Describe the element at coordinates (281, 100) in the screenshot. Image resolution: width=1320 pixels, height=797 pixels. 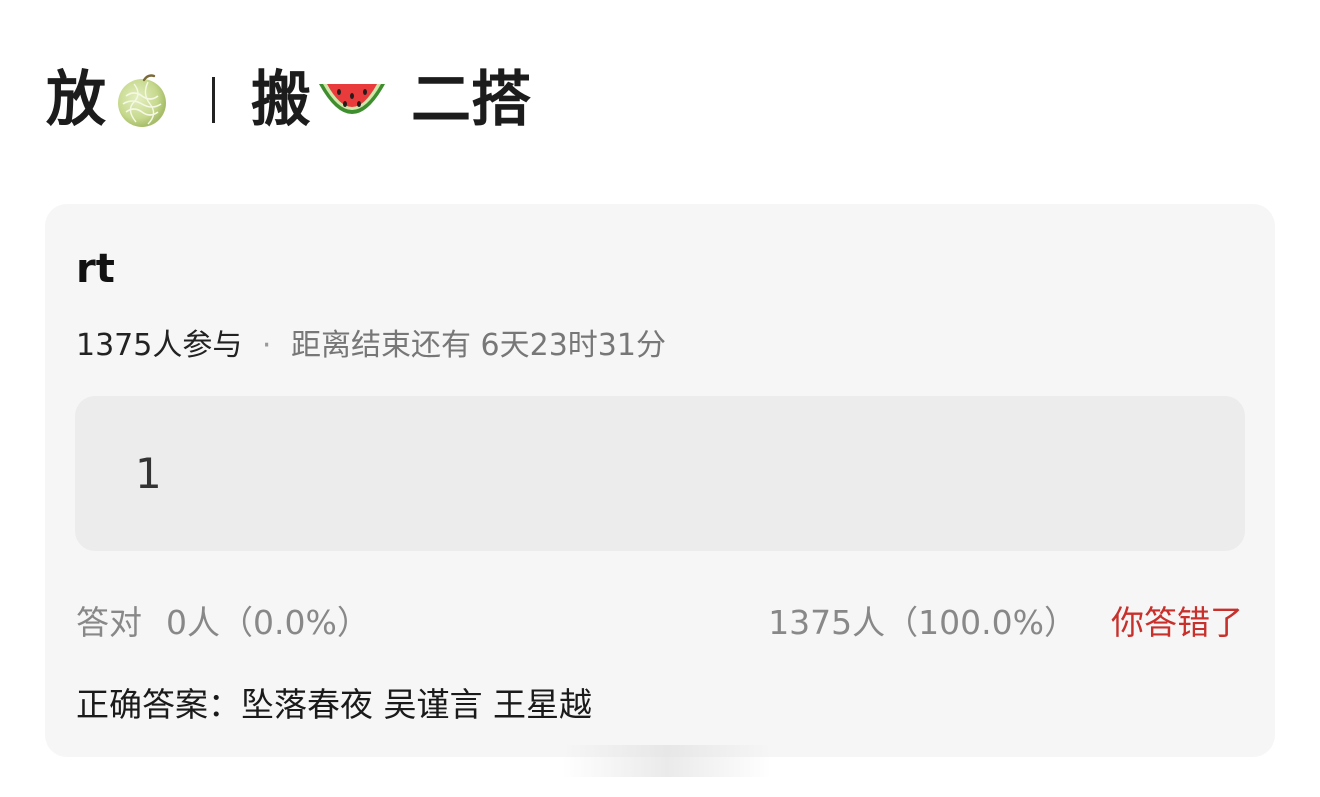
I see `post-title-part2: 搬` at that location.